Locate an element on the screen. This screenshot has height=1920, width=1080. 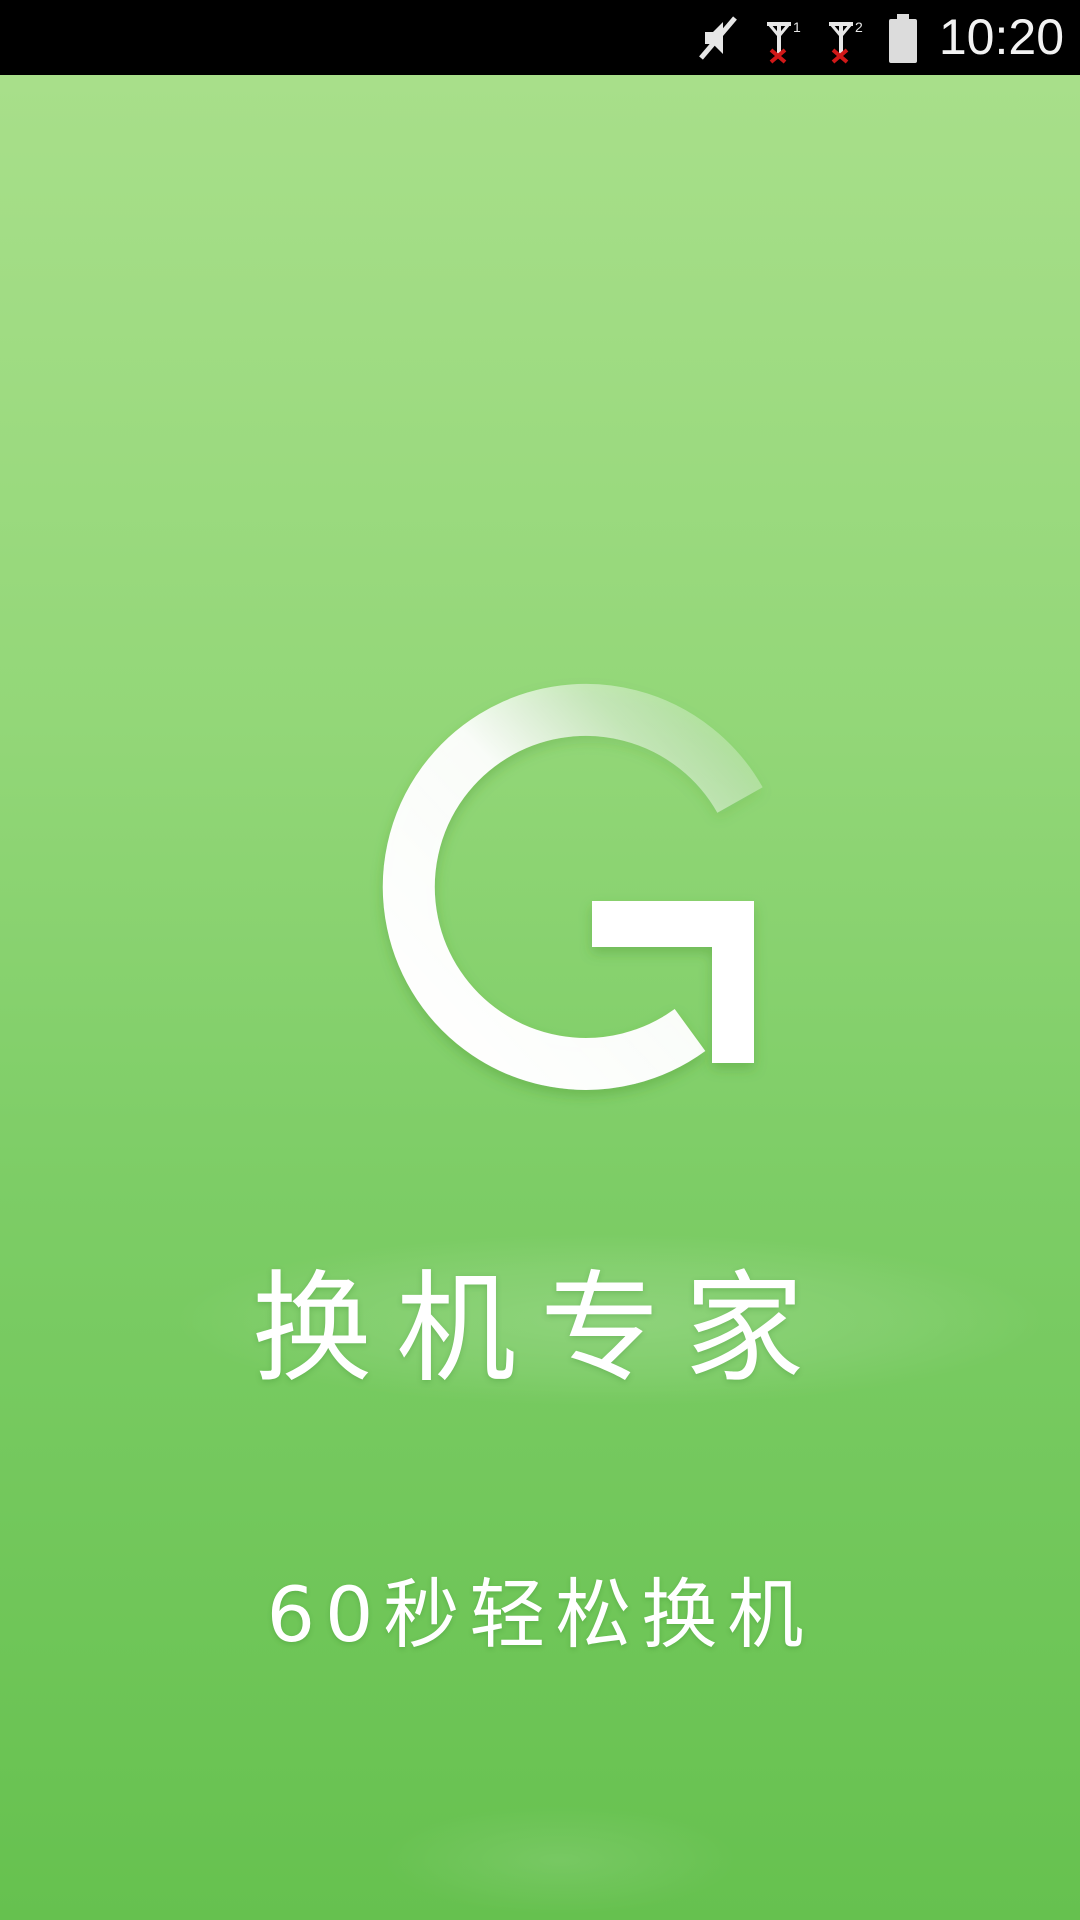
status-icons: 1 2 10:20 is located at coordinates (879, 37).